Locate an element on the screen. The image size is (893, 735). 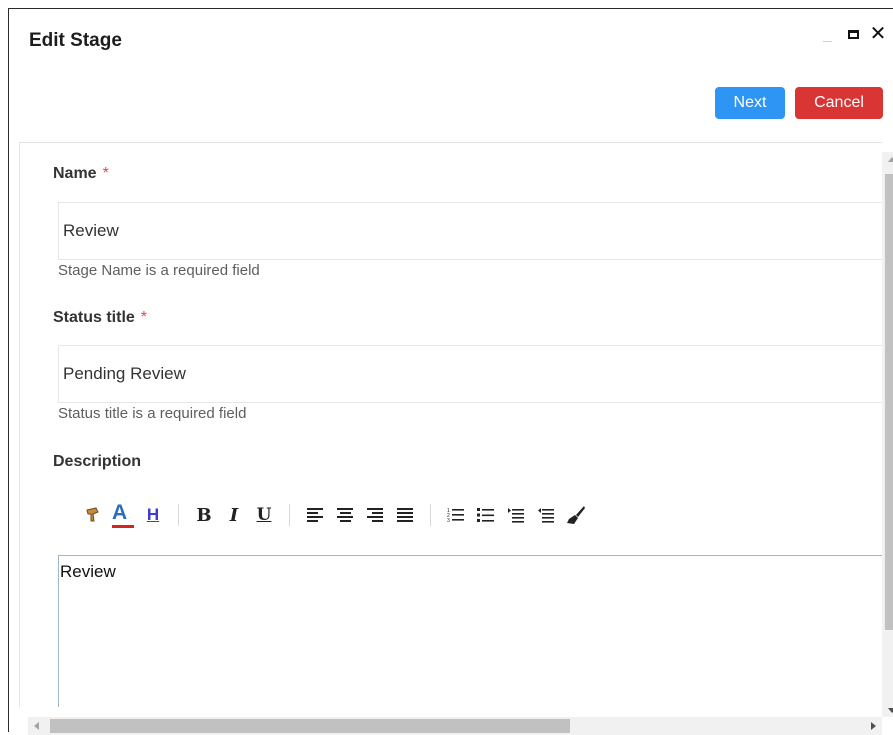
minimize-icon is located at coordinates (827, 34).